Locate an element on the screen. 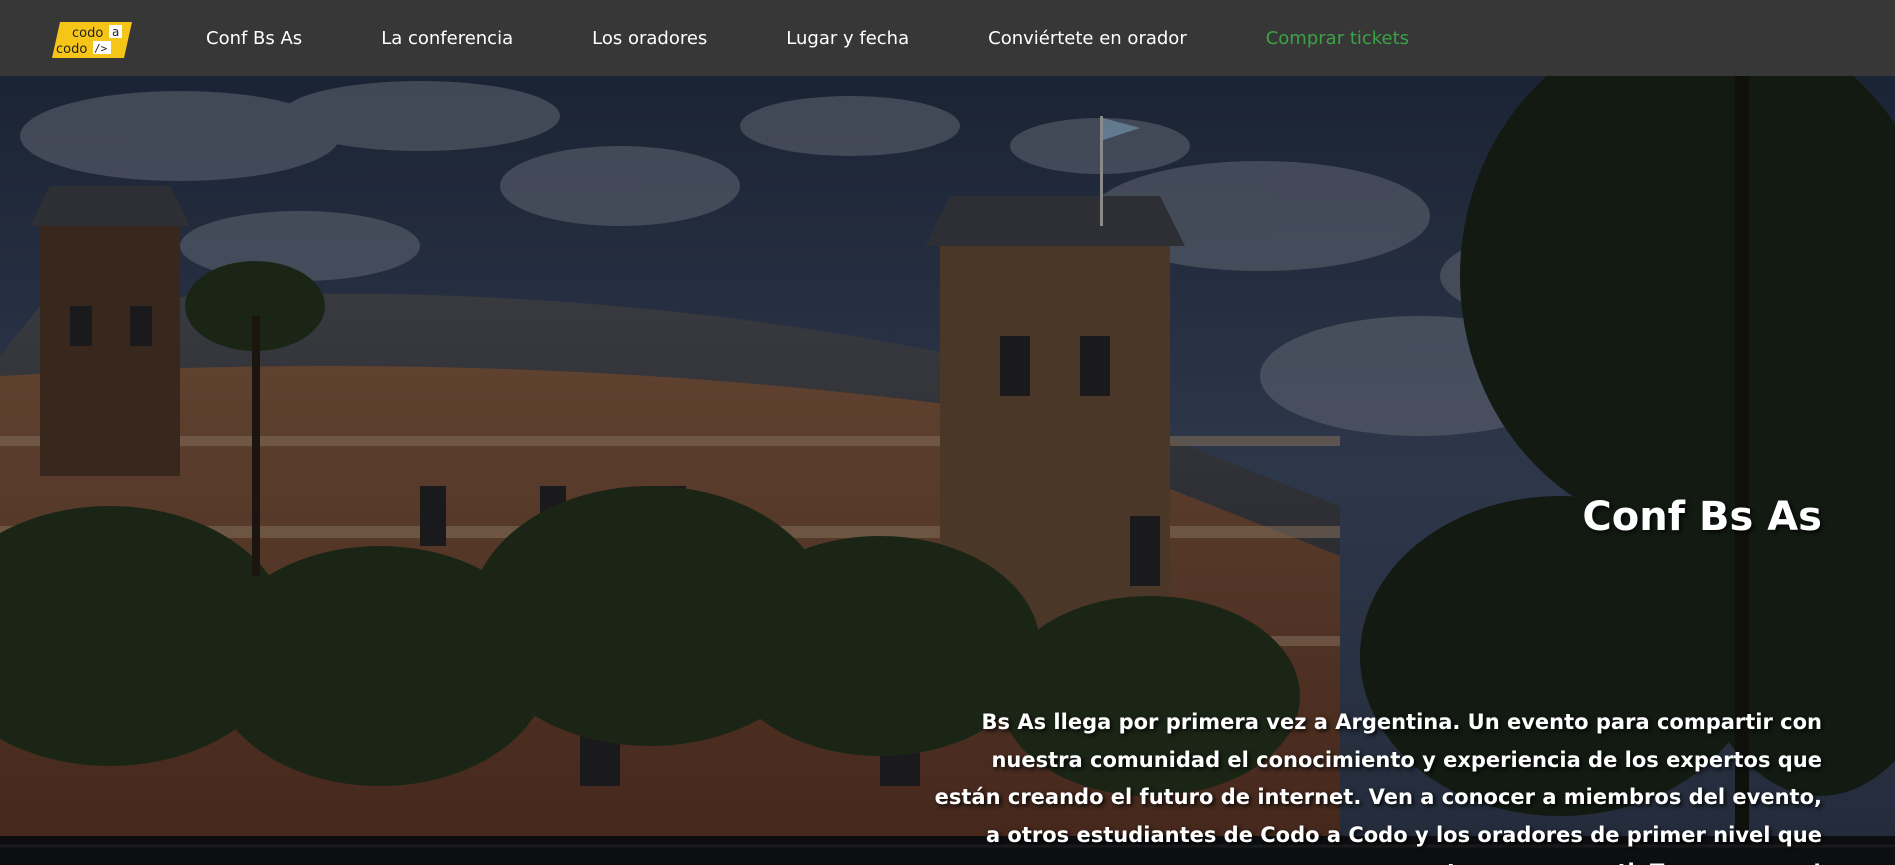  svg-text: a is located at coordinates (115, 32).